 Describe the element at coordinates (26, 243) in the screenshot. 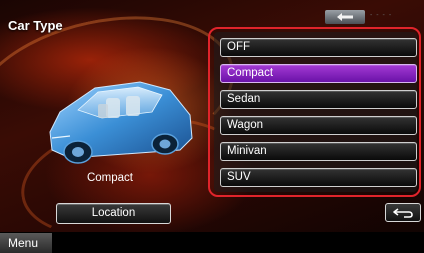

I see `menu-button: Menu` at that location.